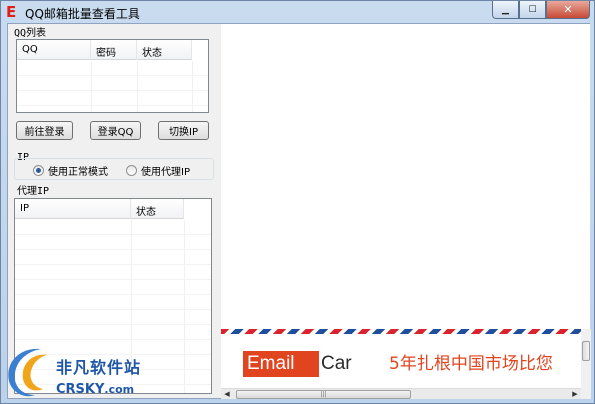  I want to click on app-icon: E, so click(11, 12).